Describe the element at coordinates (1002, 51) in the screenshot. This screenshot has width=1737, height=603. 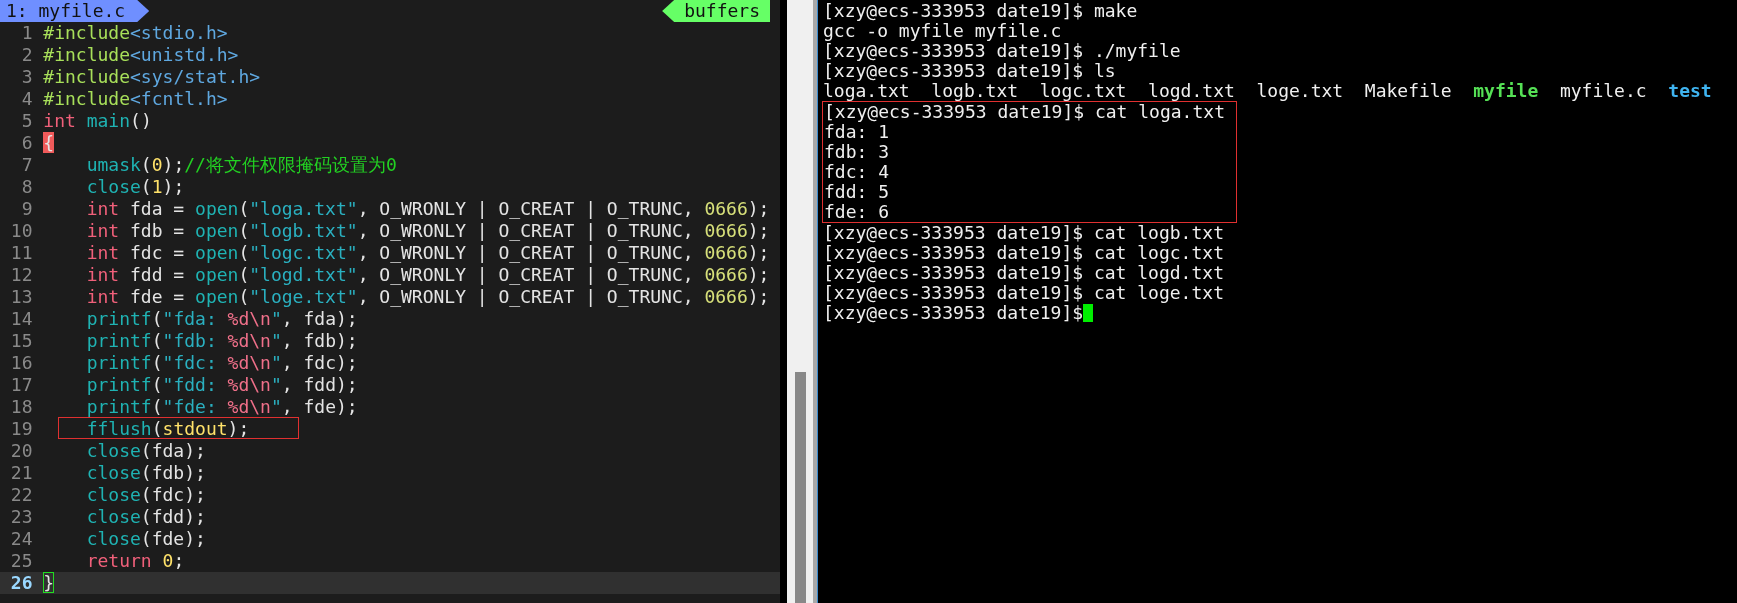
I see `terminal-line: [xzy@ecs-333953 date19]$ ./myfile` at that location.